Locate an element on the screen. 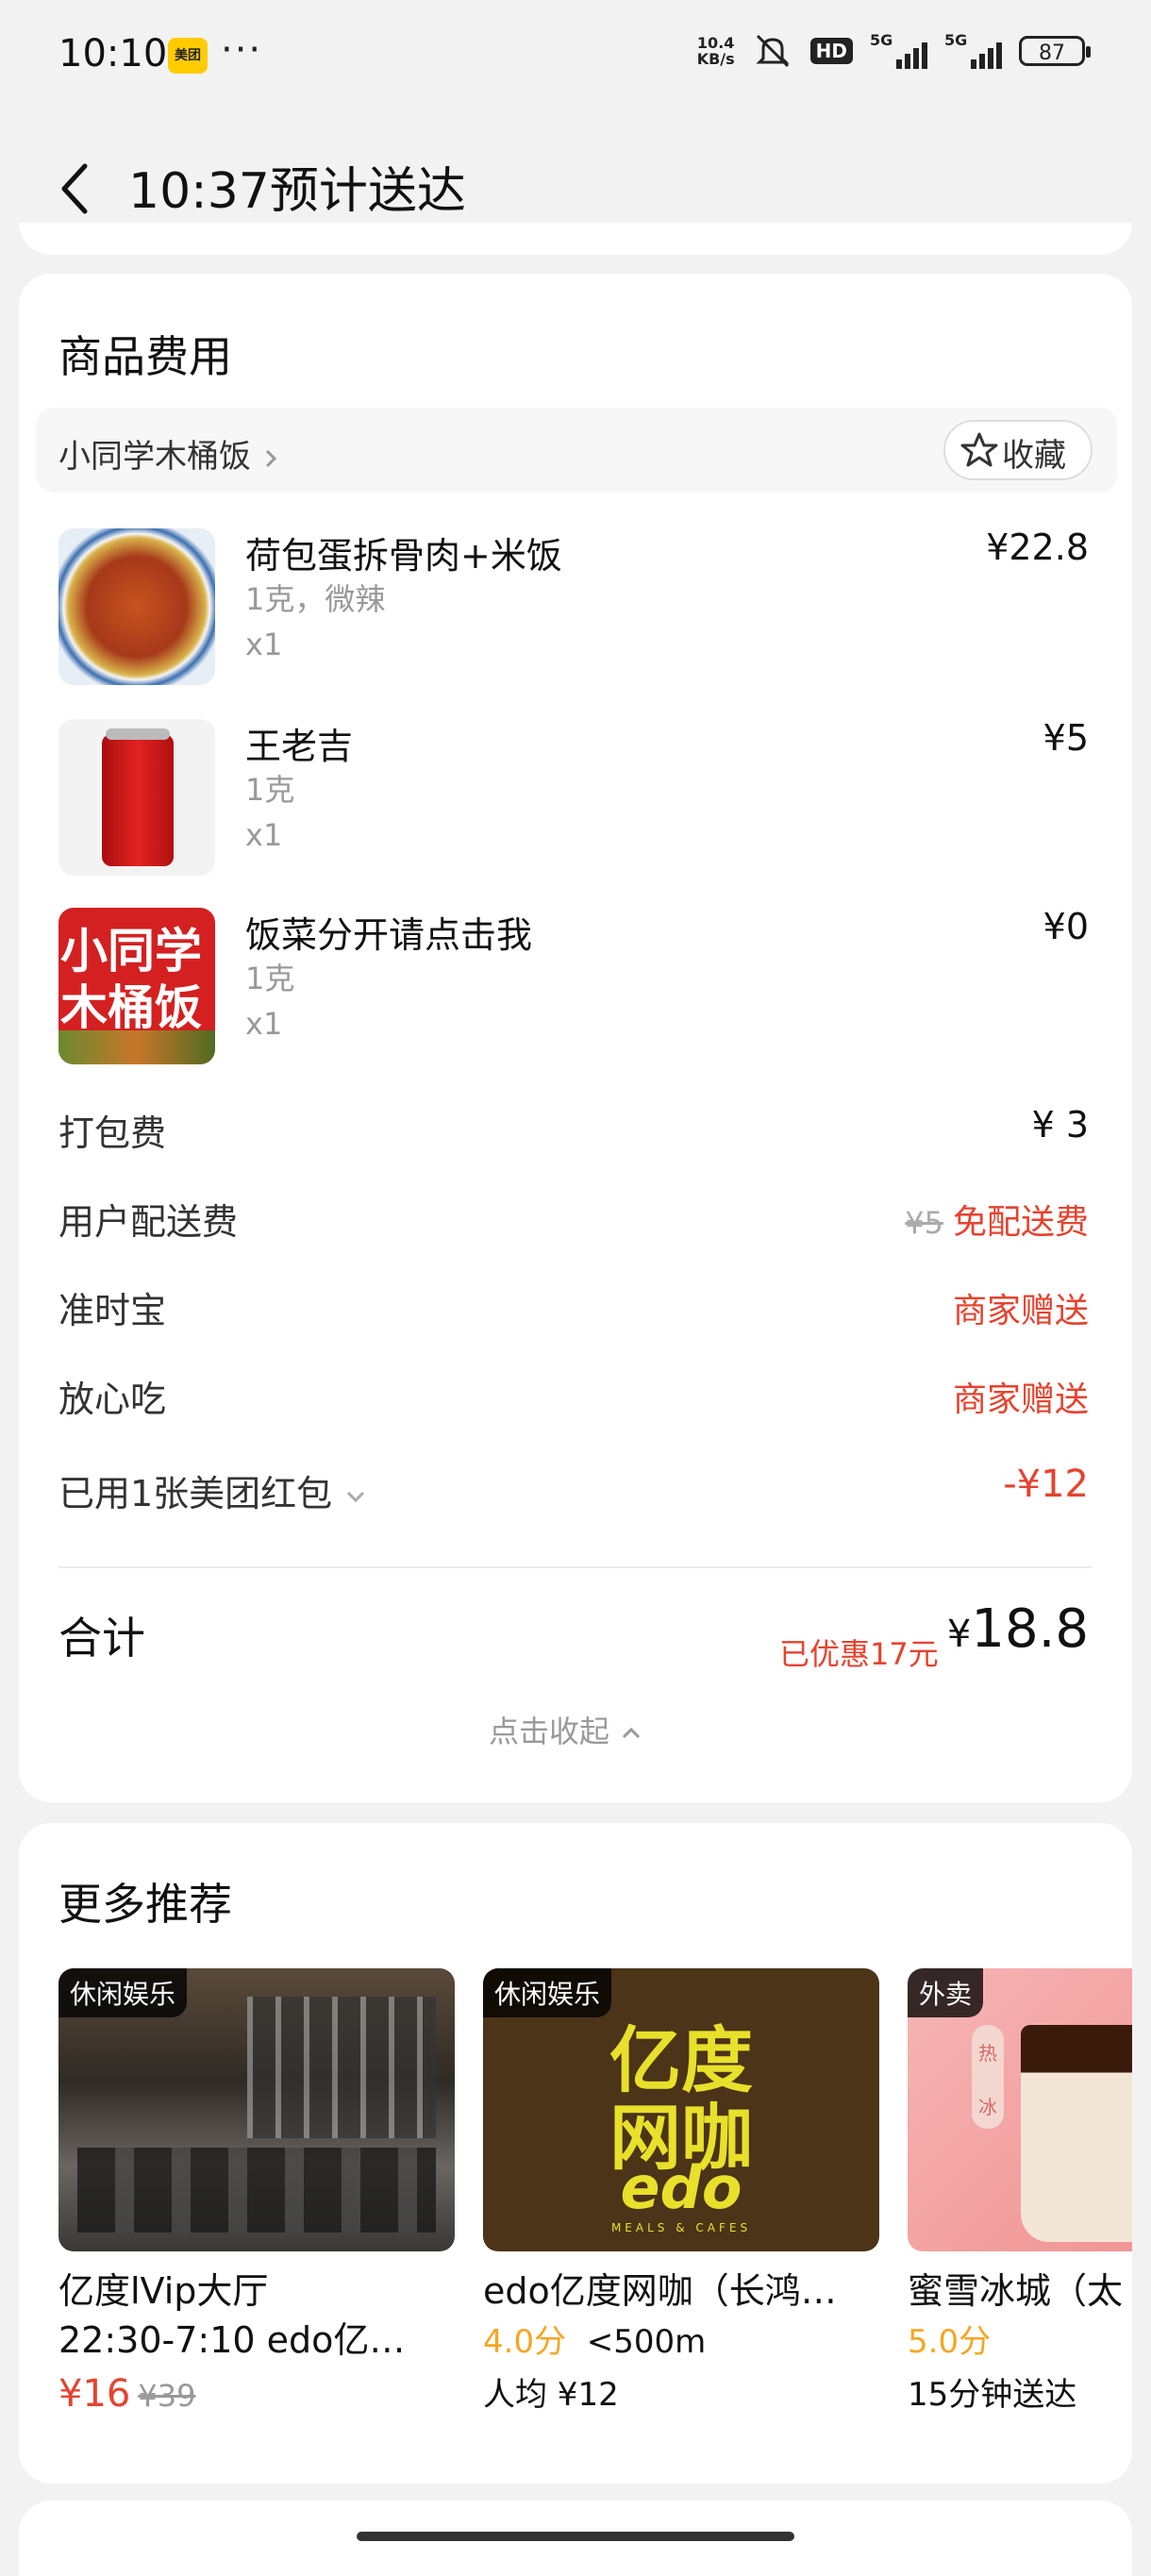  assured-label: 放心吃 is located at coordinates (113, 1399).